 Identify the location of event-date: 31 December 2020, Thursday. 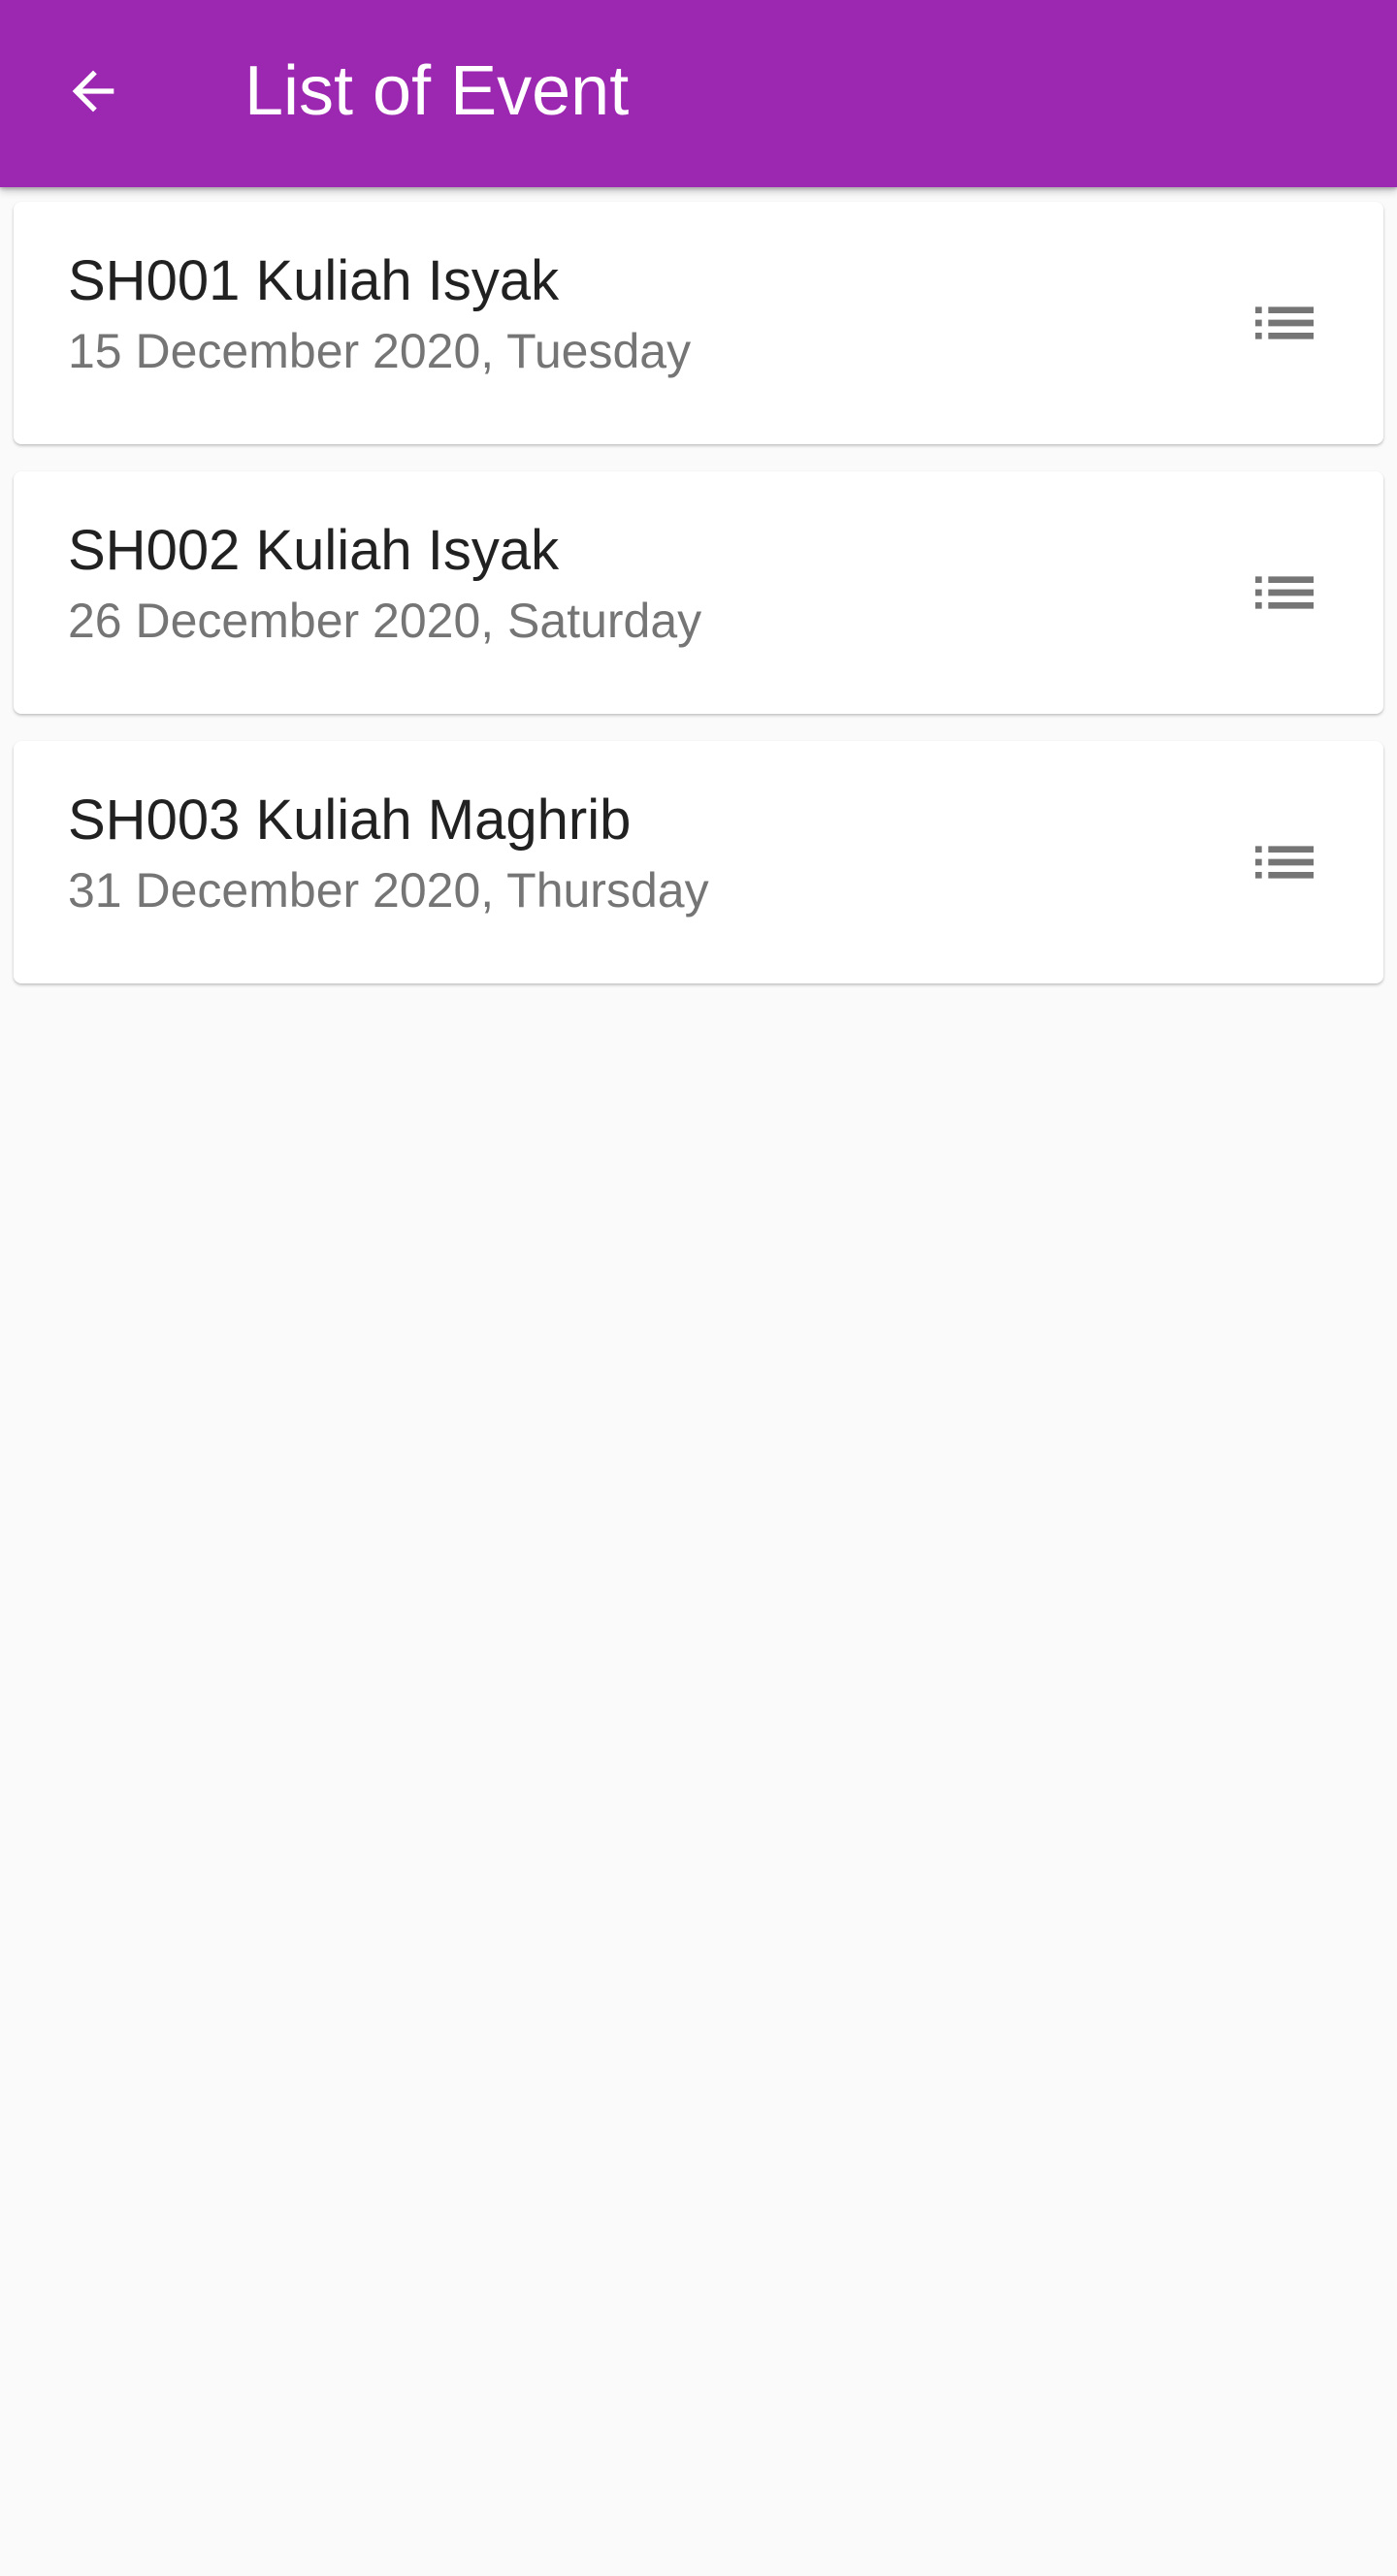
(388, 890).